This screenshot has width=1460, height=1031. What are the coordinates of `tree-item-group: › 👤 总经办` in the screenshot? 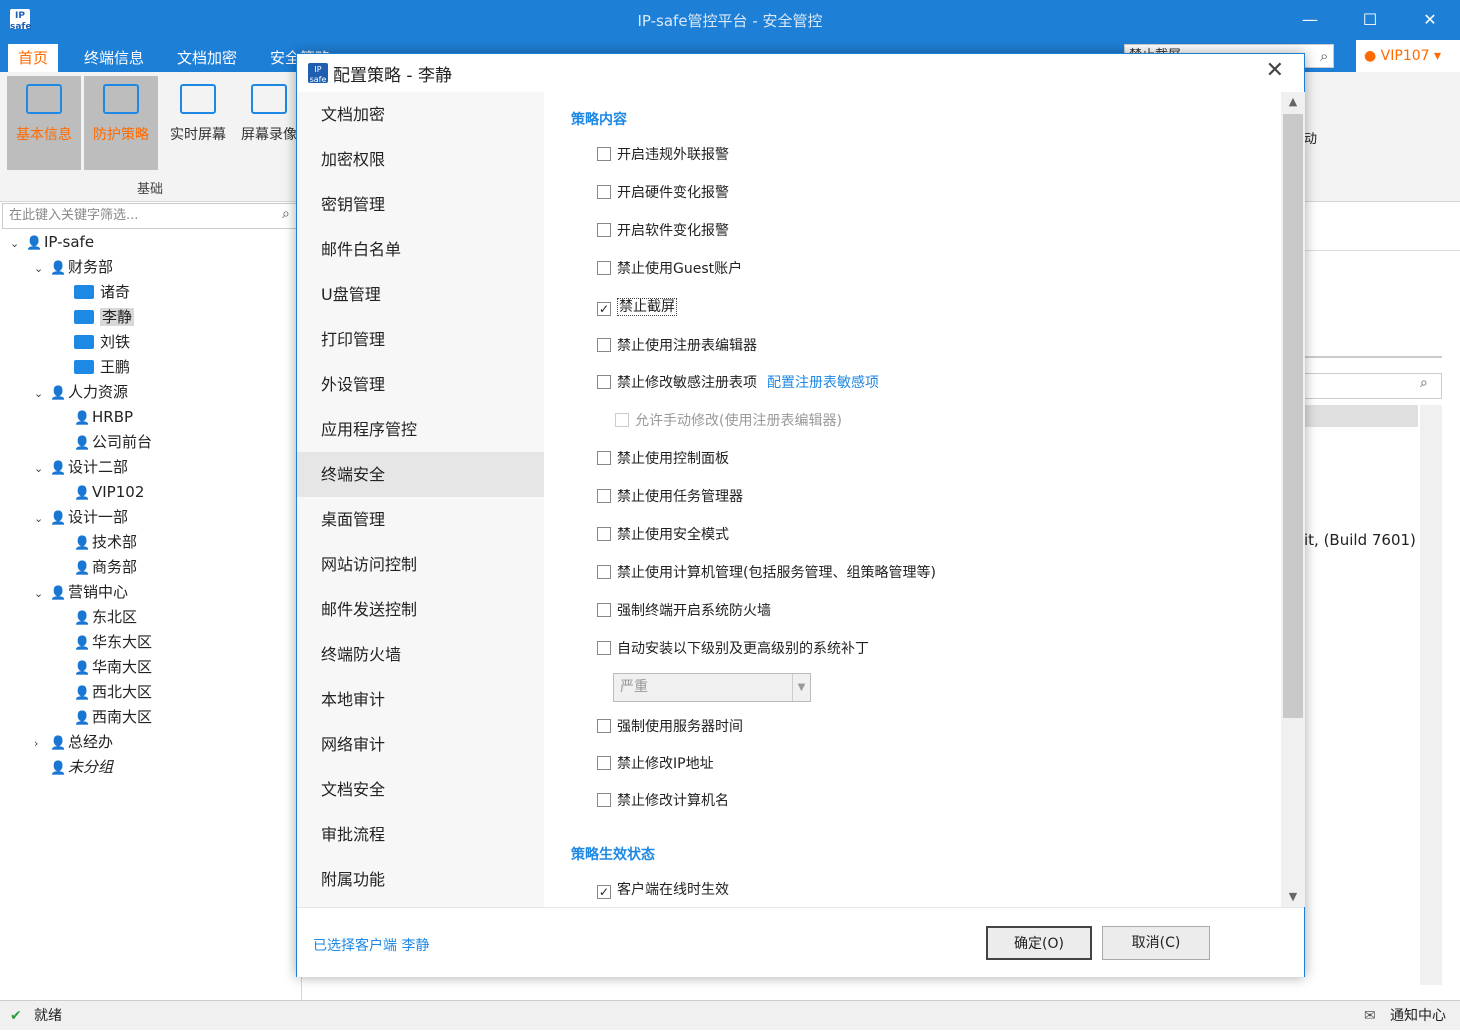 It's located at (73, 742).